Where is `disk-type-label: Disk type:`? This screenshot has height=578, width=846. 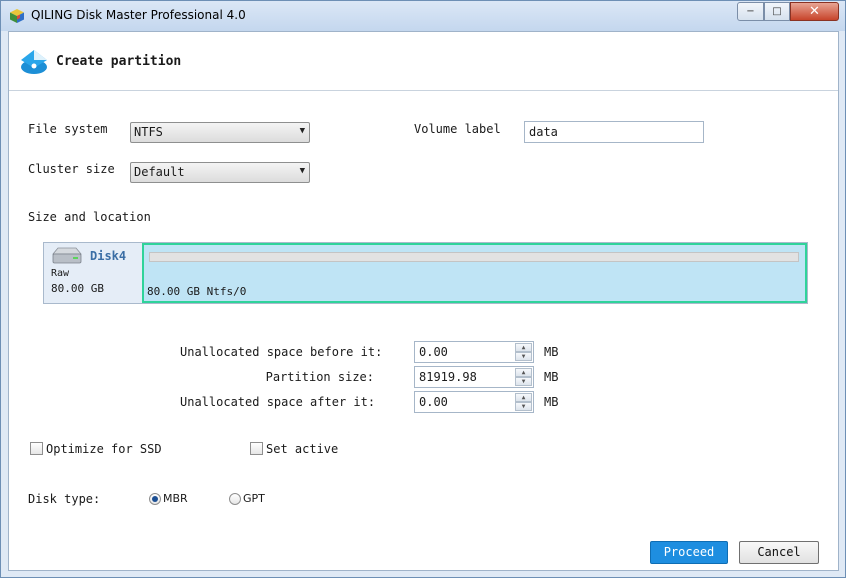
disk-type-label: Disk type: is located at coordinates (64, 499).